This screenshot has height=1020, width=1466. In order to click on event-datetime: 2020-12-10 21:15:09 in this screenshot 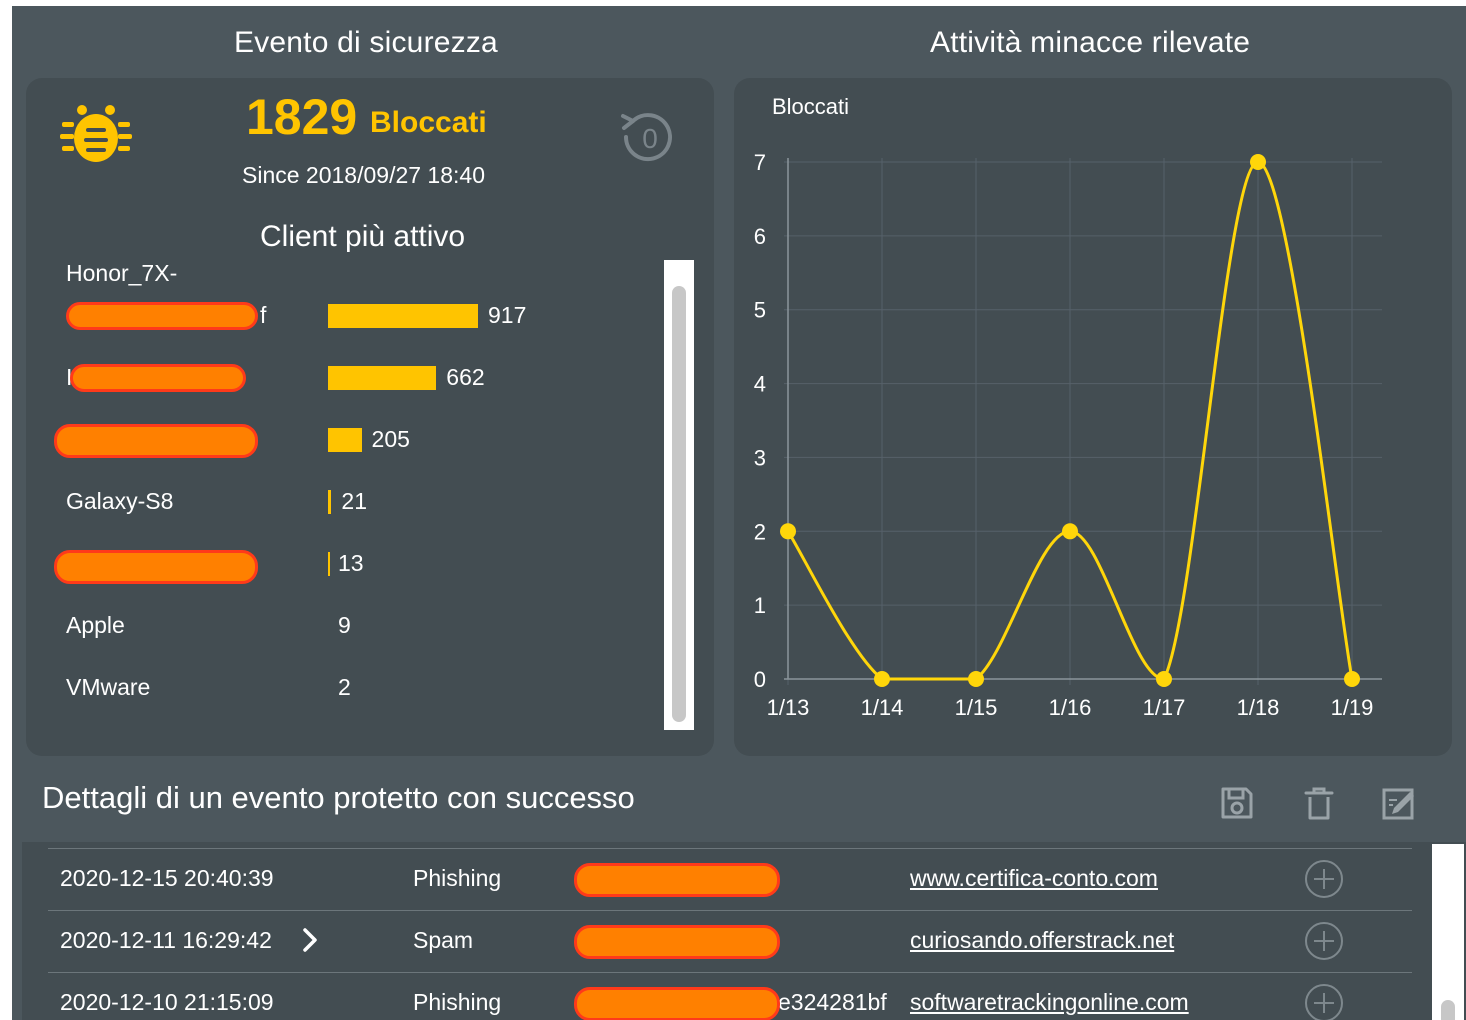, I will do `click(167, 1002)`.